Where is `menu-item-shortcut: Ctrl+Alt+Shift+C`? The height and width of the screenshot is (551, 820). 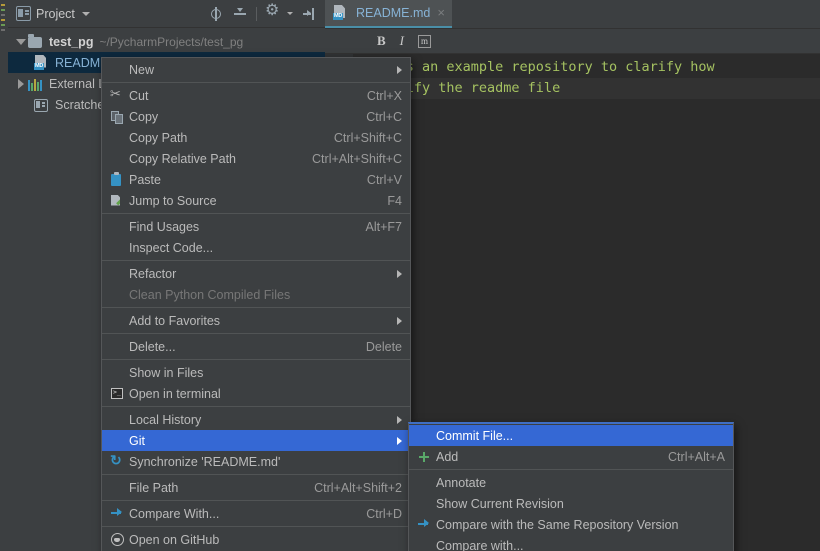
menu-item-shortcut: Ctrl+Alt+Shift+C is located at coordinates (357, 158).